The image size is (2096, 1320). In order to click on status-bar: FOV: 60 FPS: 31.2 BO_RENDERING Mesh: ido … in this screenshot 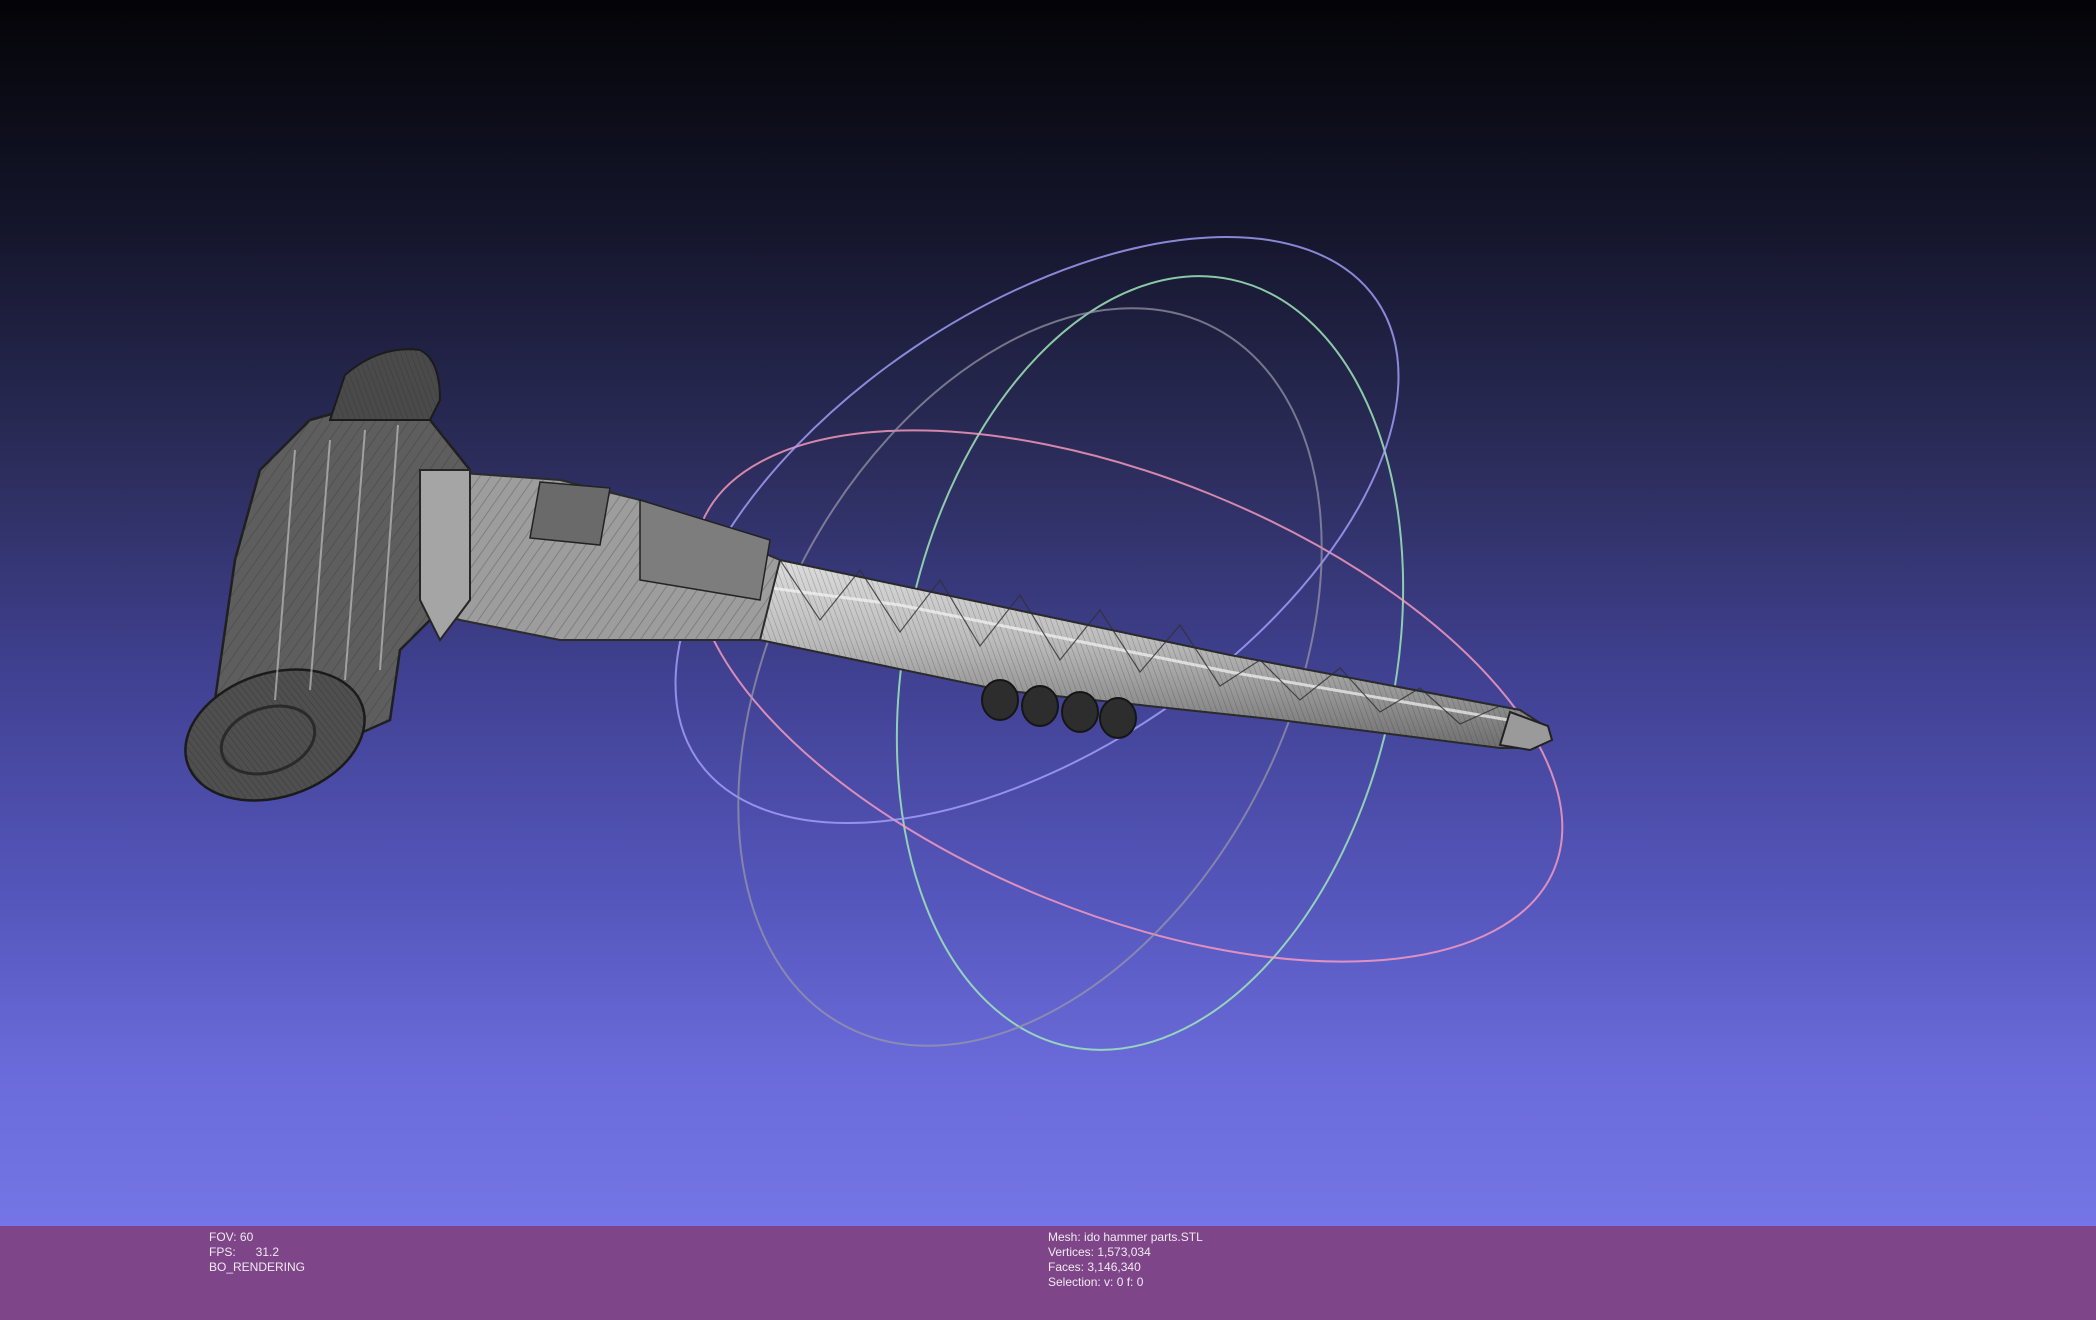, I will do `click(1048, 1273)`.